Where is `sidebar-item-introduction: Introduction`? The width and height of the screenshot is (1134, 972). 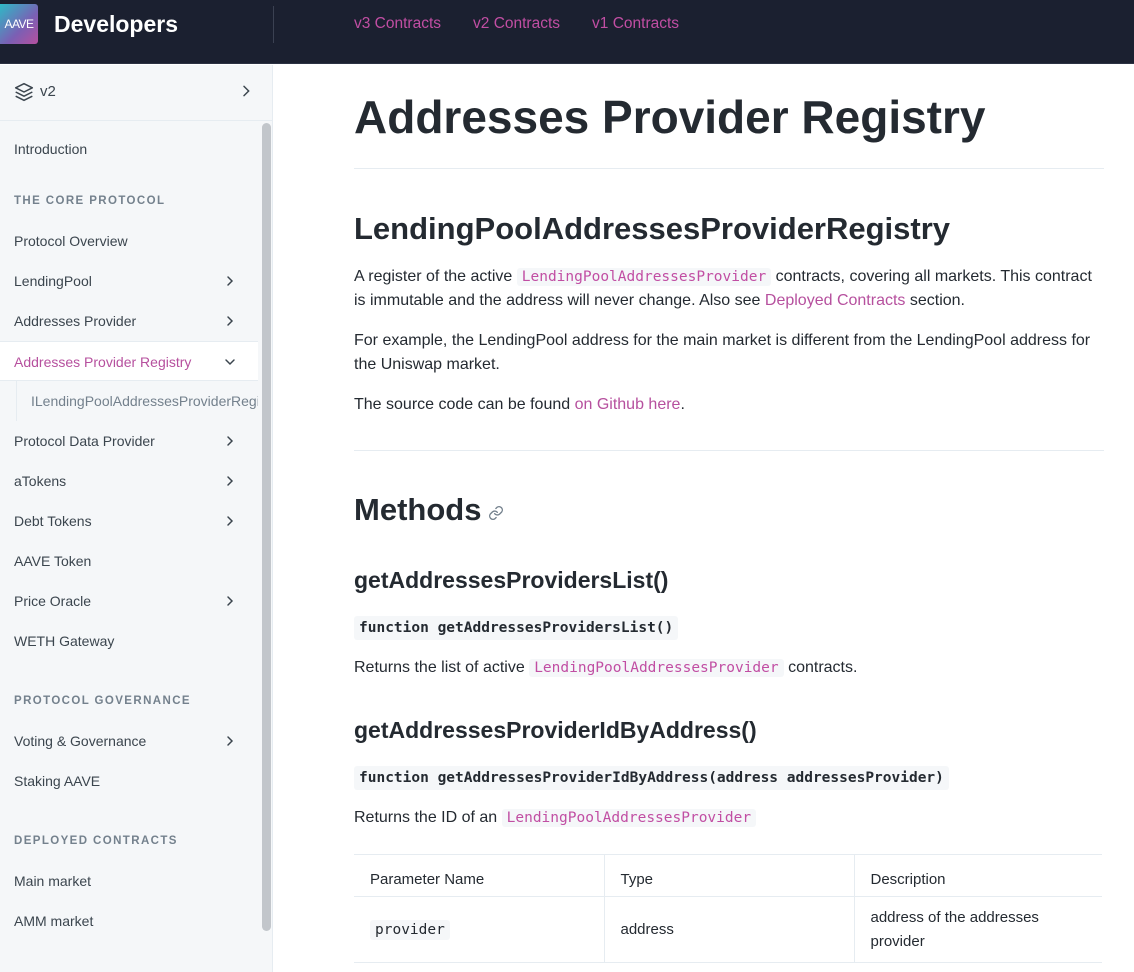
sidebar-item-introduction: Introduction is located at coordinates (129, 149).